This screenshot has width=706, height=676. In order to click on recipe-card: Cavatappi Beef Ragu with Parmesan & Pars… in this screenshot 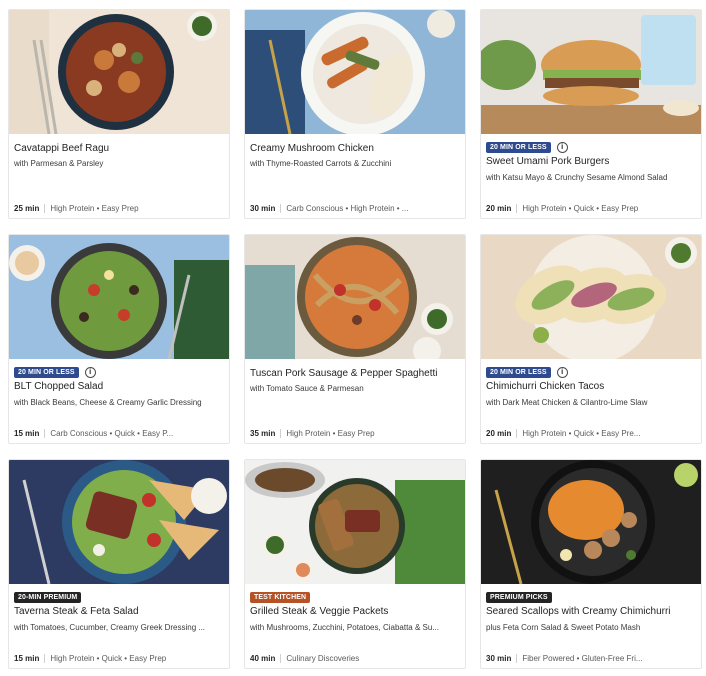, I will do `click(119, 114)`.